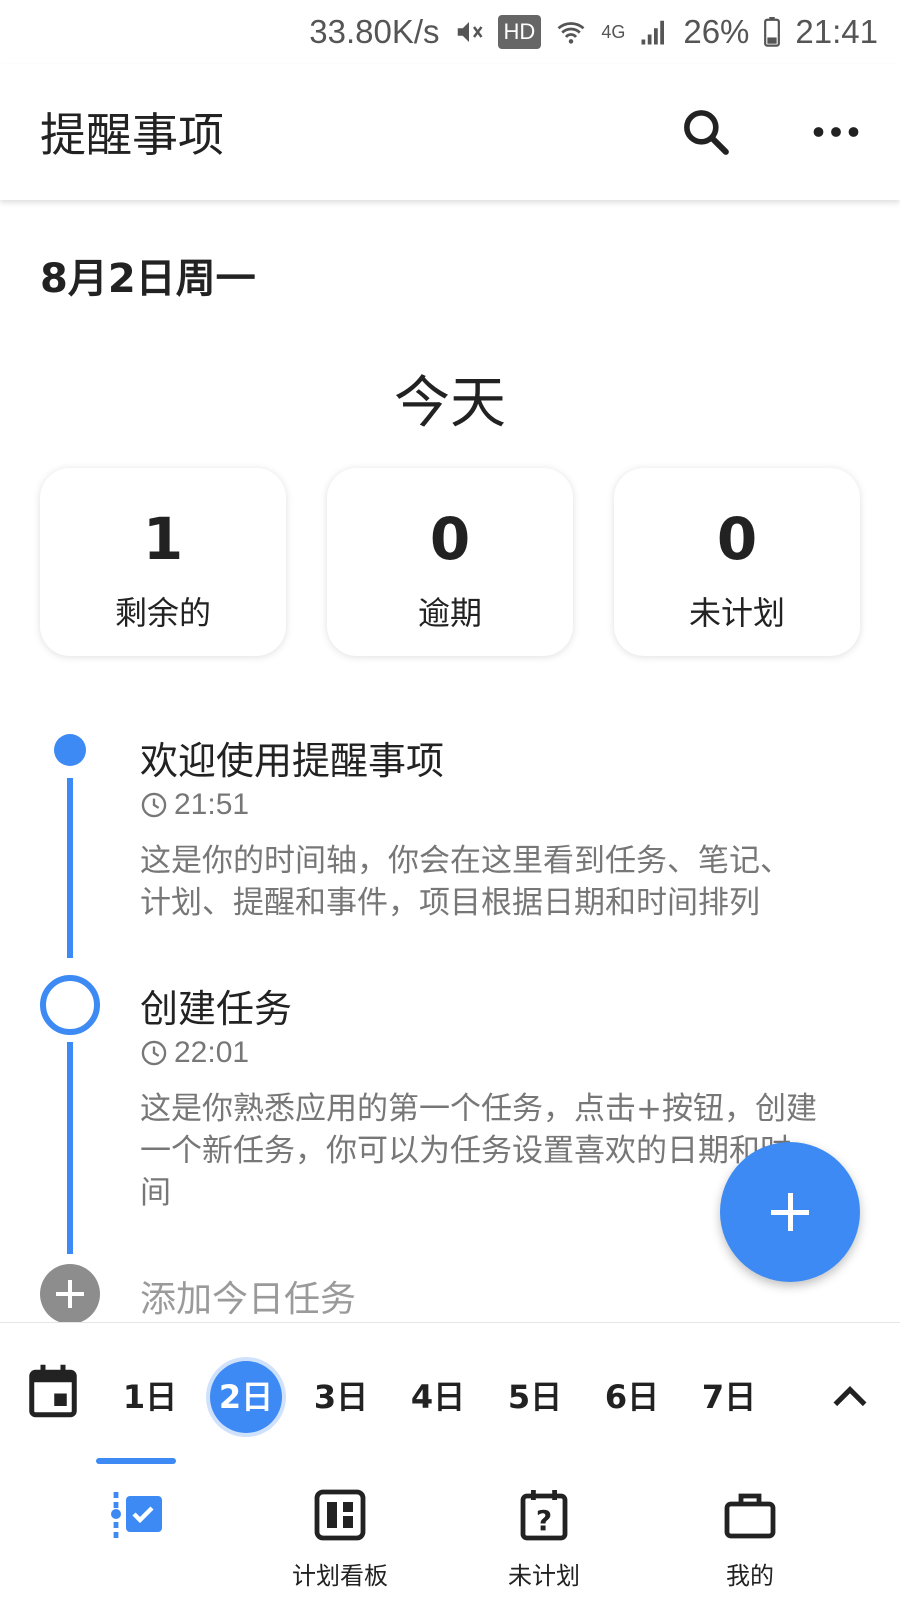  What do you see at coordinates (148, 279) in the screenshot?
I see `date-label: 8月2日周一` at bounding box center [148, 279].